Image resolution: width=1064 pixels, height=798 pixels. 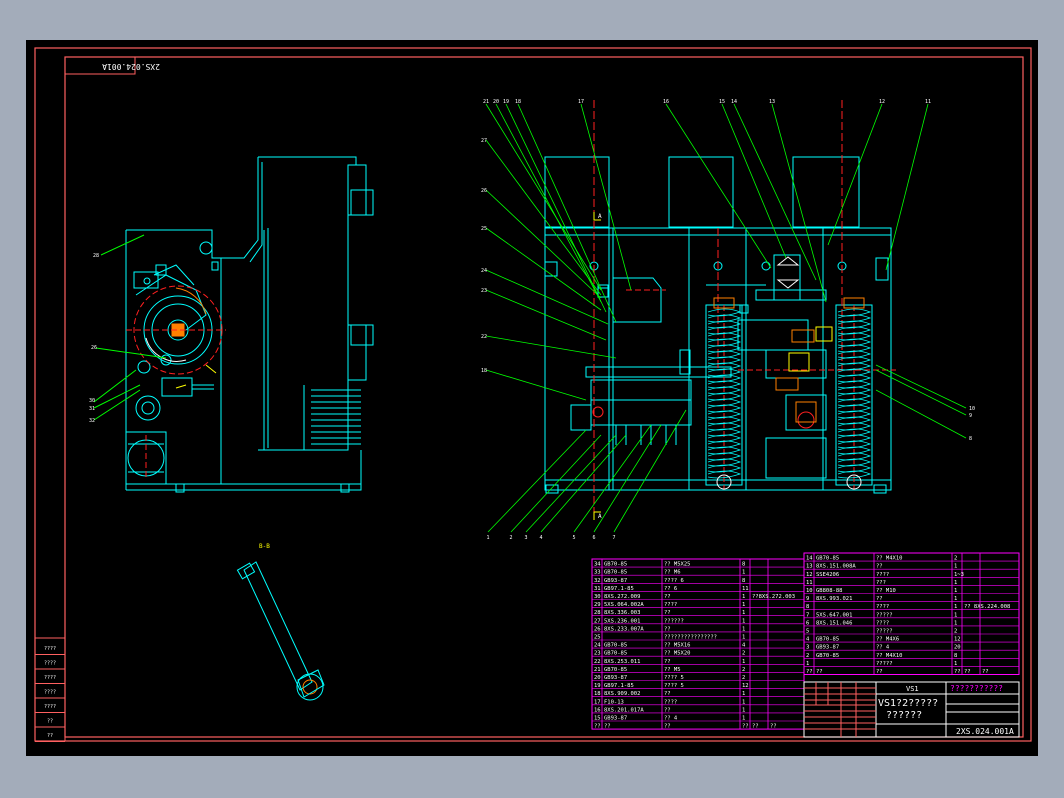 I want to click on side-view, so click(x=249, y=324).